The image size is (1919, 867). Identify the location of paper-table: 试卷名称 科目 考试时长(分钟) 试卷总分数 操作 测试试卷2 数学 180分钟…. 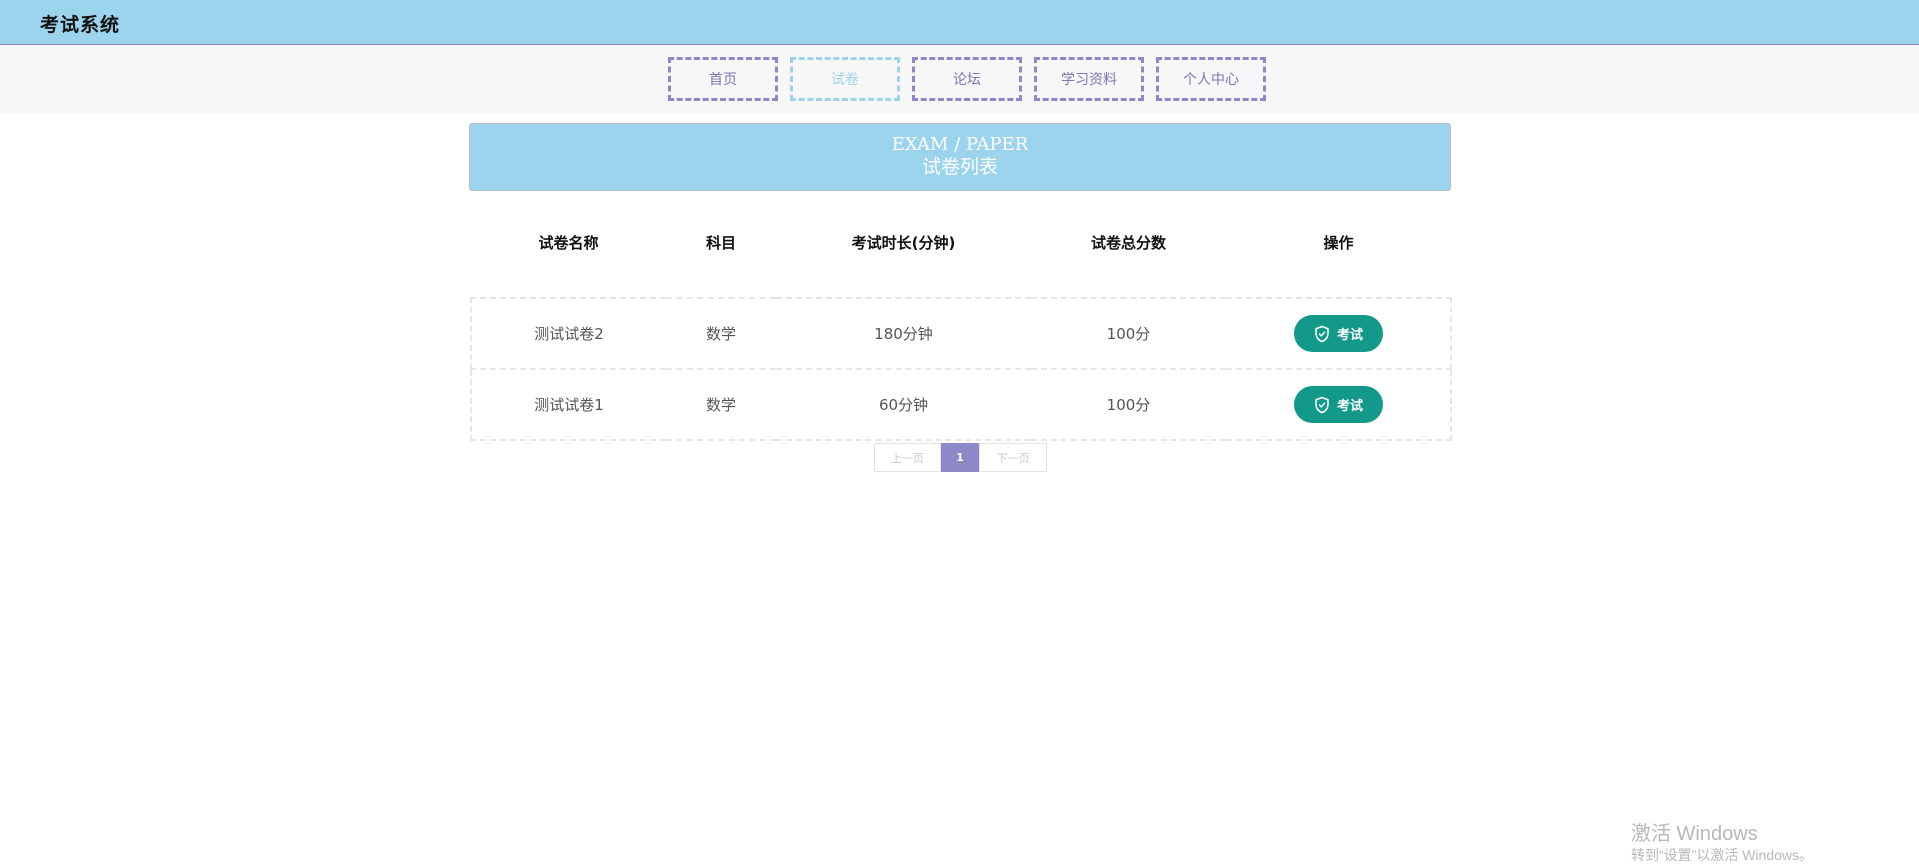
(961, 330).